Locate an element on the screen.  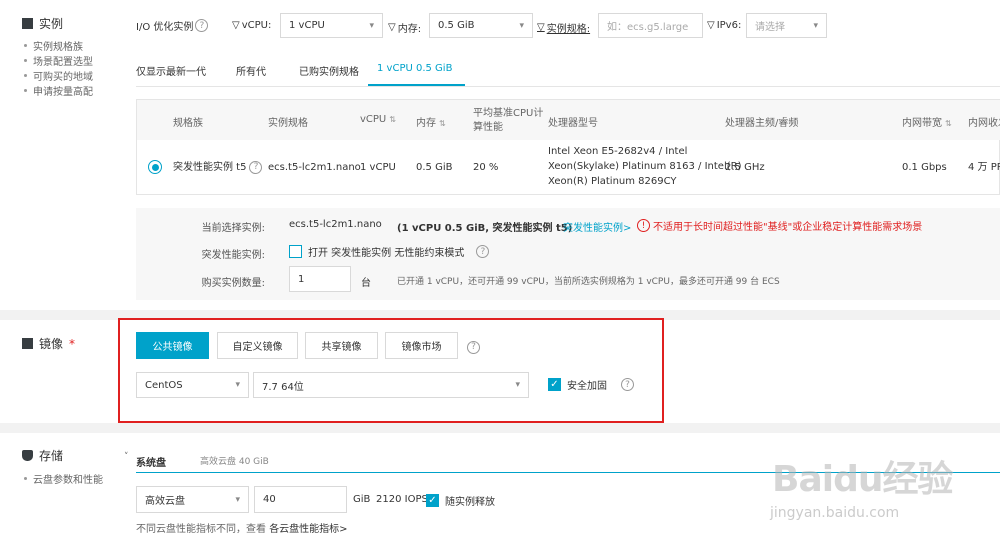
warning-icon: ! is located at coordinates (643, 225).